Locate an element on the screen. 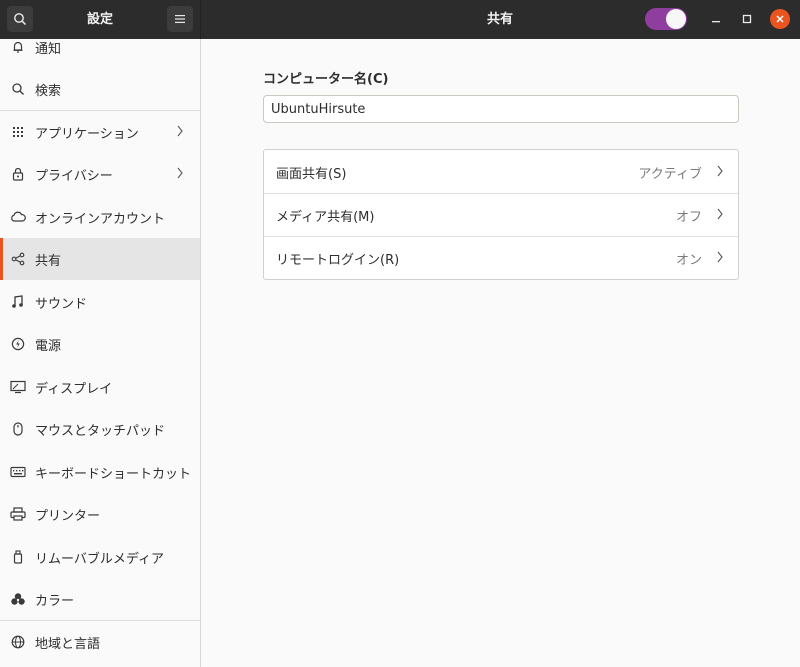 Image resolution: width=800 pixels, height=667 pixels. color-icon is located at coordinates (18, 599).